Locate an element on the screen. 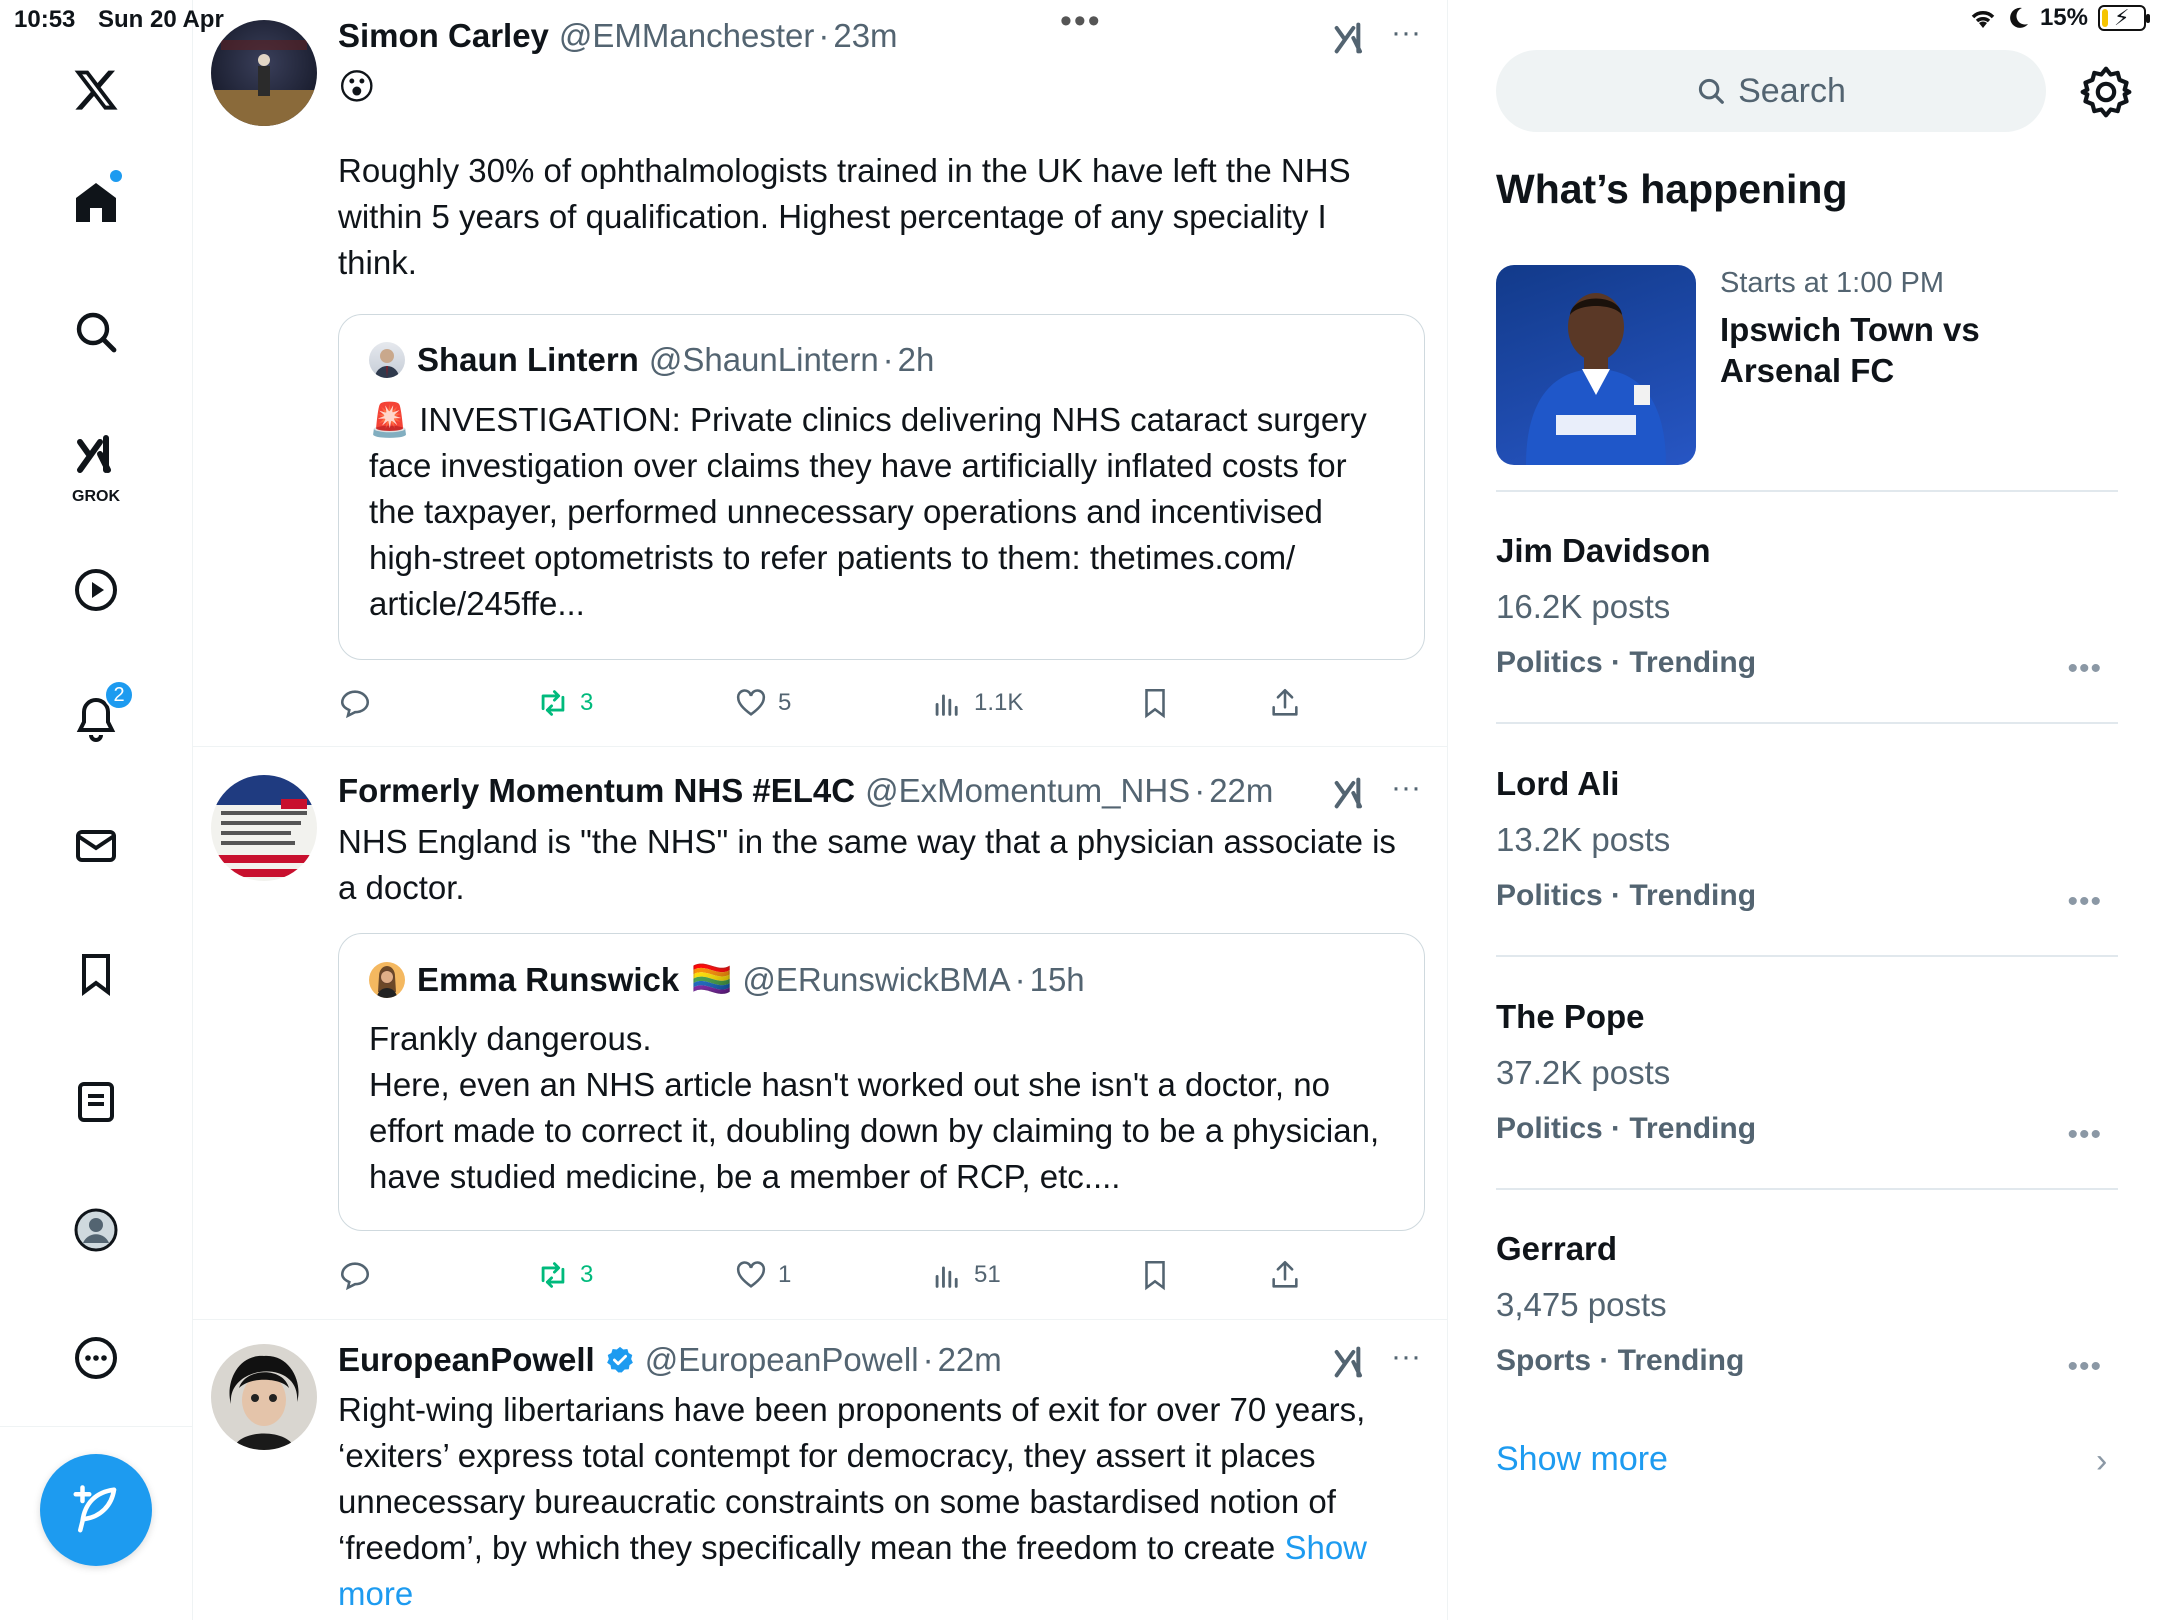 The height and width of the screenshot is (1620, 2160). views-button: 1.1K is located at coordinates (976, 703).